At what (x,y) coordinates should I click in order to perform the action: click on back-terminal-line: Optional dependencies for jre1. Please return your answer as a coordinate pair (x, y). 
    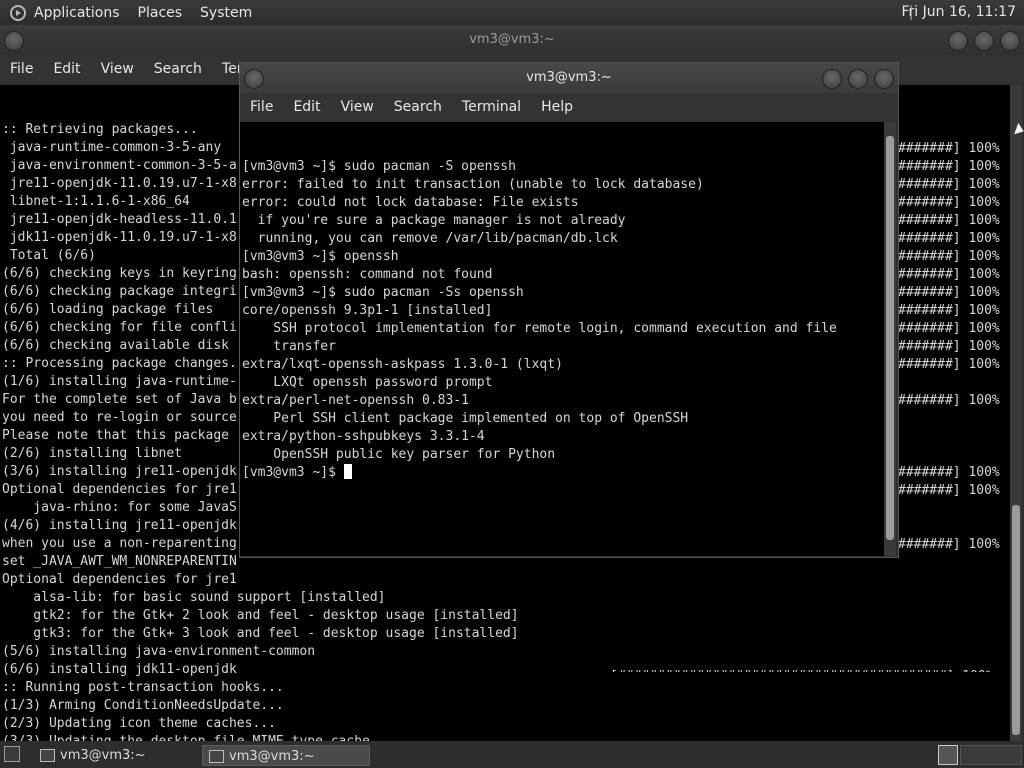
    Looking at the image, I should click on (119, 579).